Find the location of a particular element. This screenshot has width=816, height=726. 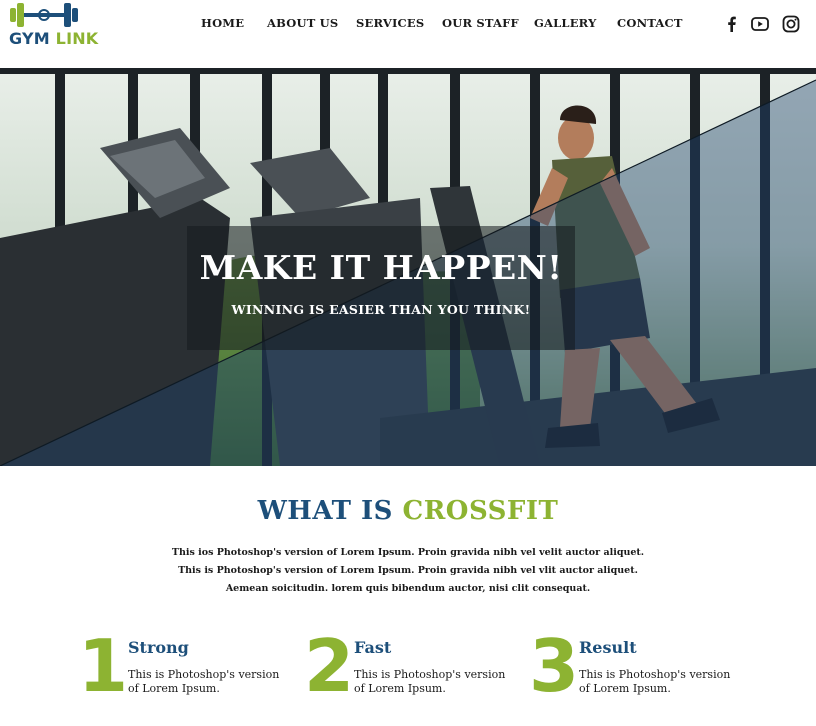

logo-text-link: LINK is located at coordinates (77, 38).